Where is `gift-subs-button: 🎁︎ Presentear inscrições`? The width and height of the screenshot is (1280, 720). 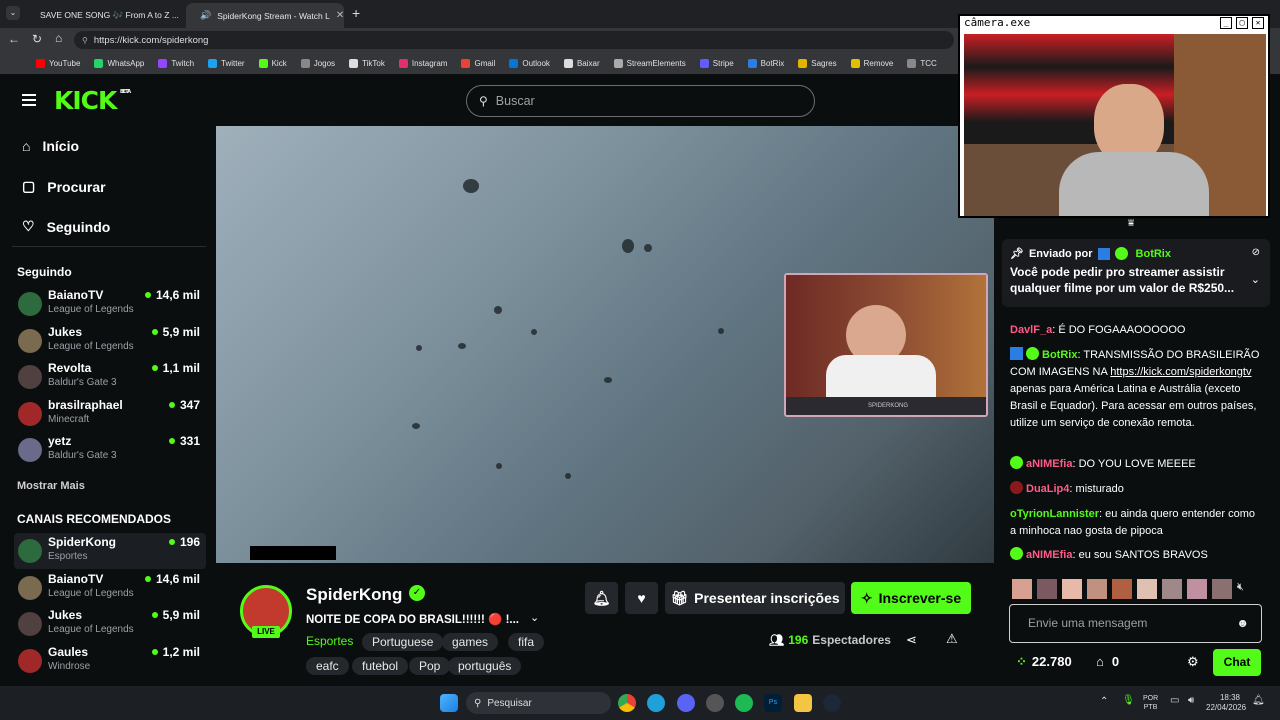 gift-subs-button: 🎁︎ Presentear inscrições is located at coordinates (755, 598).